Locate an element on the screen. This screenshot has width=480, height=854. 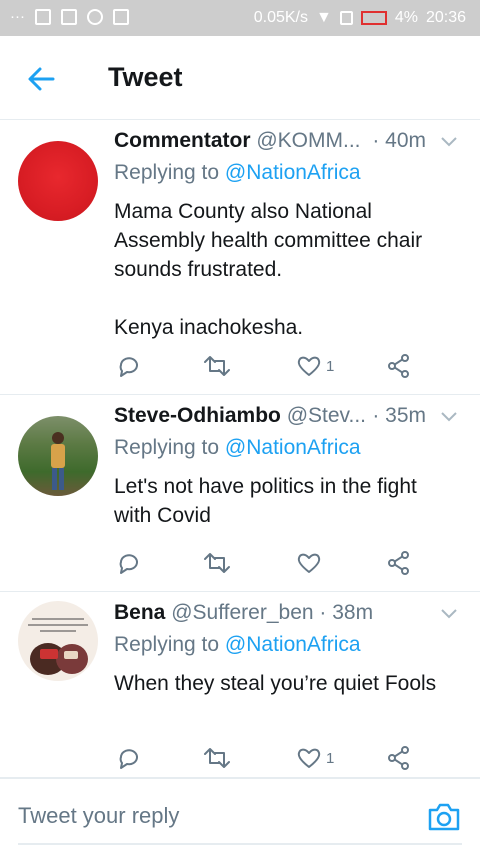
tweet-header: Steve-Odhiambo @Stev... · 35m is located at coordinates (290, 418).